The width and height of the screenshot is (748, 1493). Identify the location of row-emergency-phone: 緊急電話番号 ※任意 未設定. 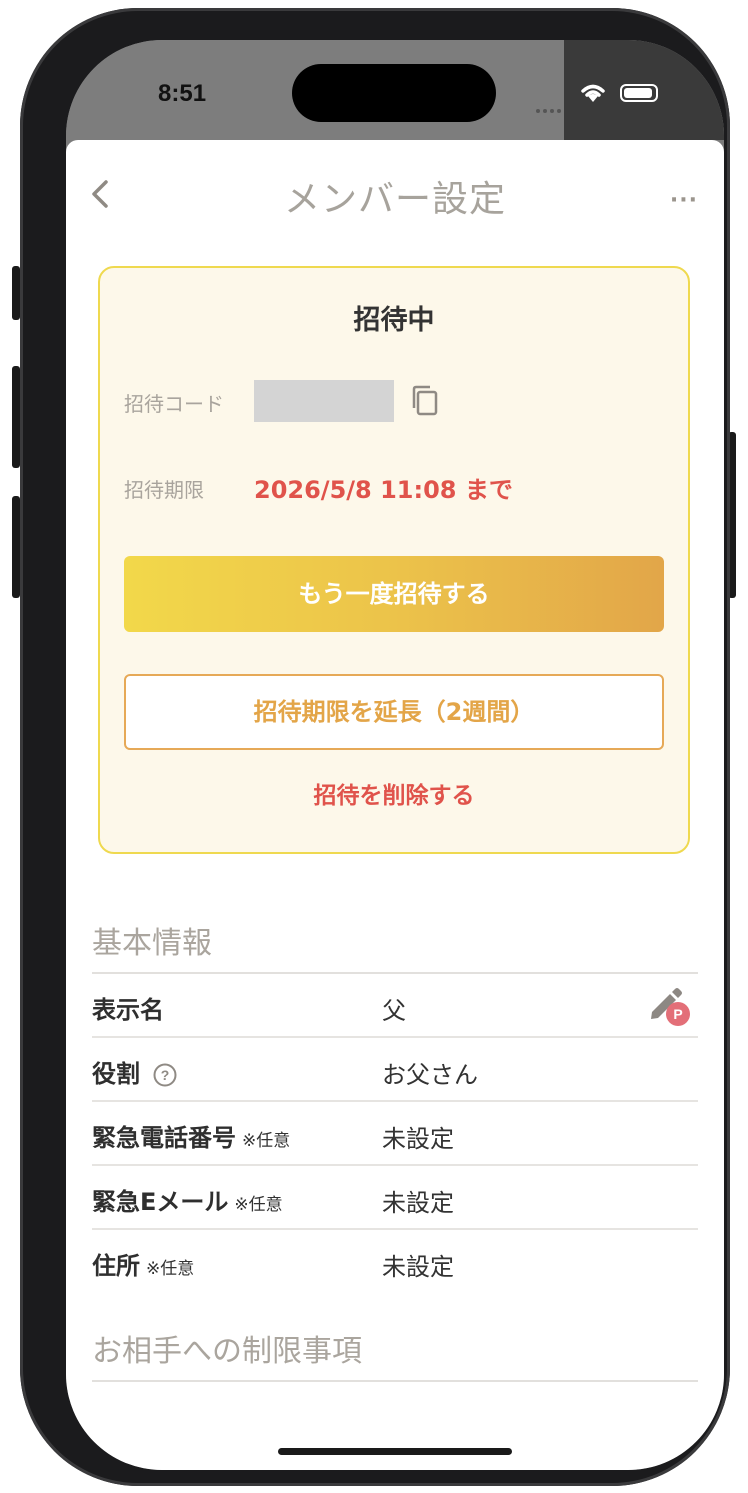
(395, 1134).